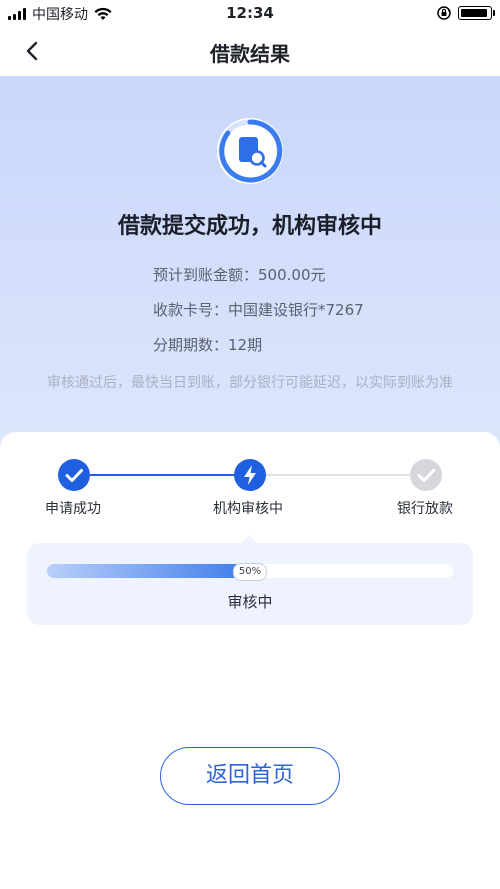 Image resolution: width=500 pixels, height=889 pixels. I want to click on installment-count: 分期期数：12期, so click(208, 345).